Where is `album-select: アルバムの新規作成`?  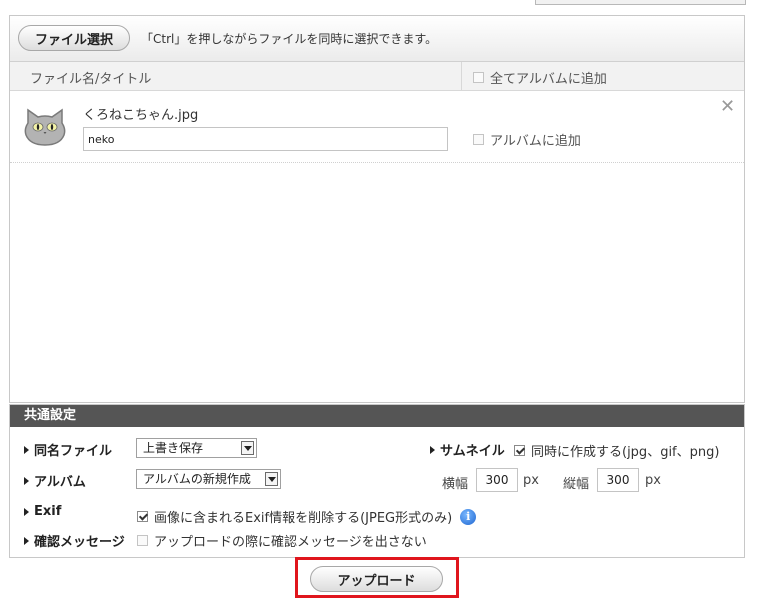
album-select: アルバムの新規作成 is located at coordinates (208, 479).